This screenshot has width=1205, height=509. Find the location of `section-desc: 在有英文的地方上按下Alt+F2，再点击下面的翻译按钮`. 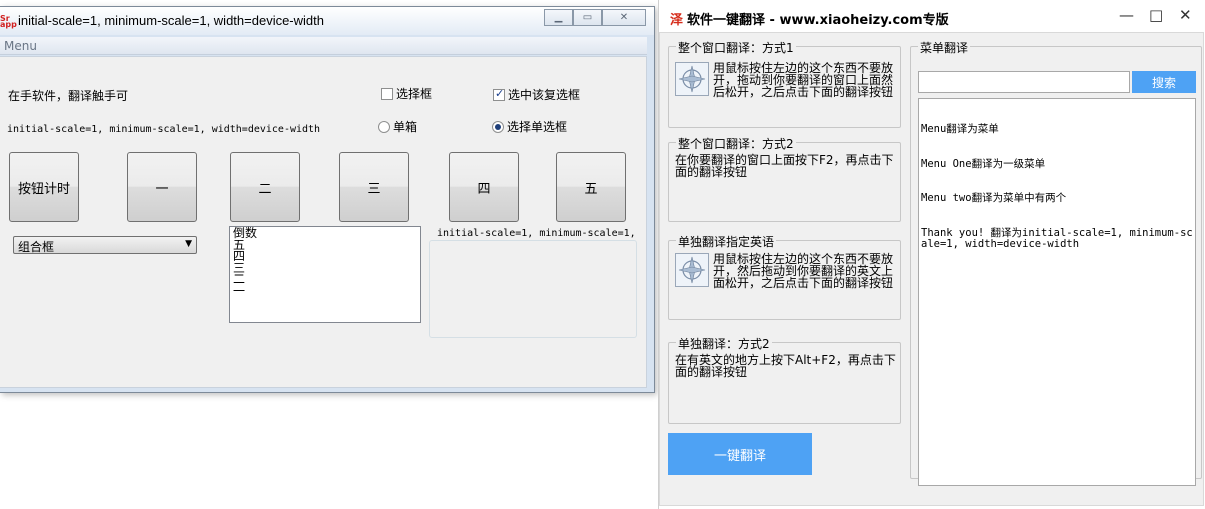

section-desc: 在有英文的地方上按下Alt+F2，再点击下面的翻译按钮 is located at coordinates (785, 366).